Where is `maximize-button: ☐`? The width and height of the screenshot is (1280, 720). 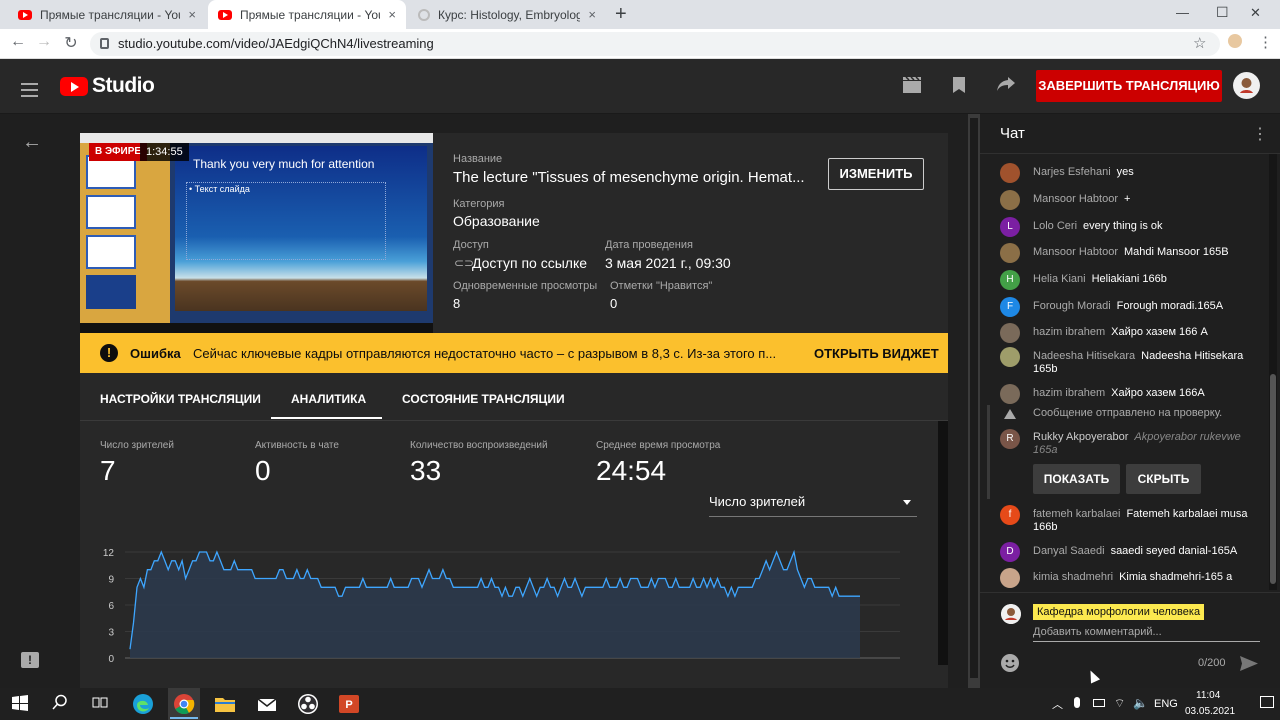 maximize-button: ☐ is located at coordinates (1222, 12).